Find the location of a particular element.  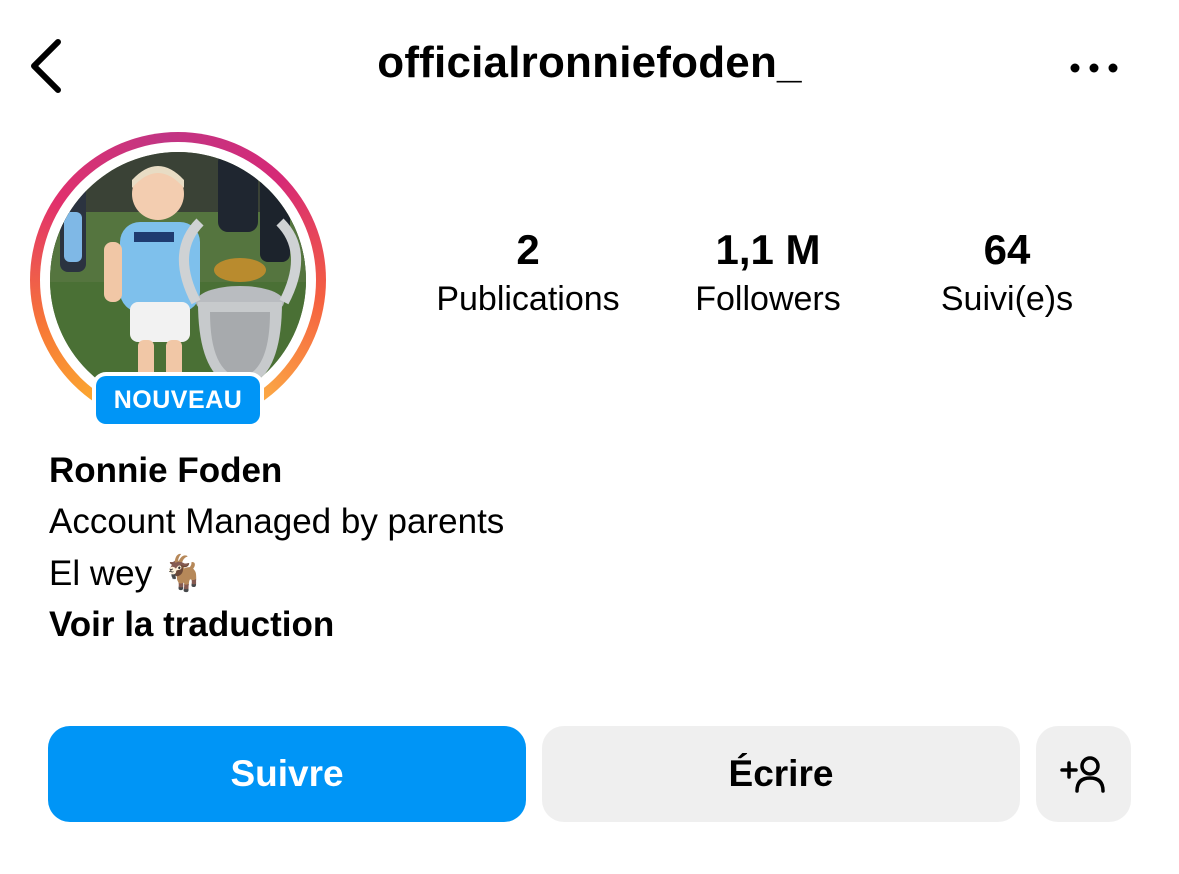

stat-count: 1,1 M is located at coordinates (768, 249).